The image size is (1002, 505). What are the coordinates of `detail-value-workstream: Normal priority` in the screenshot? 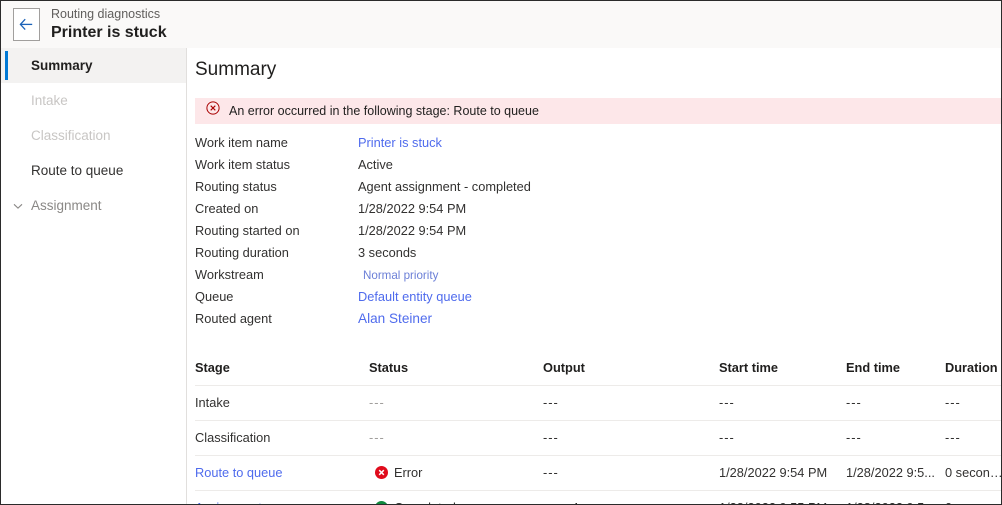 It's located at (398, 275).